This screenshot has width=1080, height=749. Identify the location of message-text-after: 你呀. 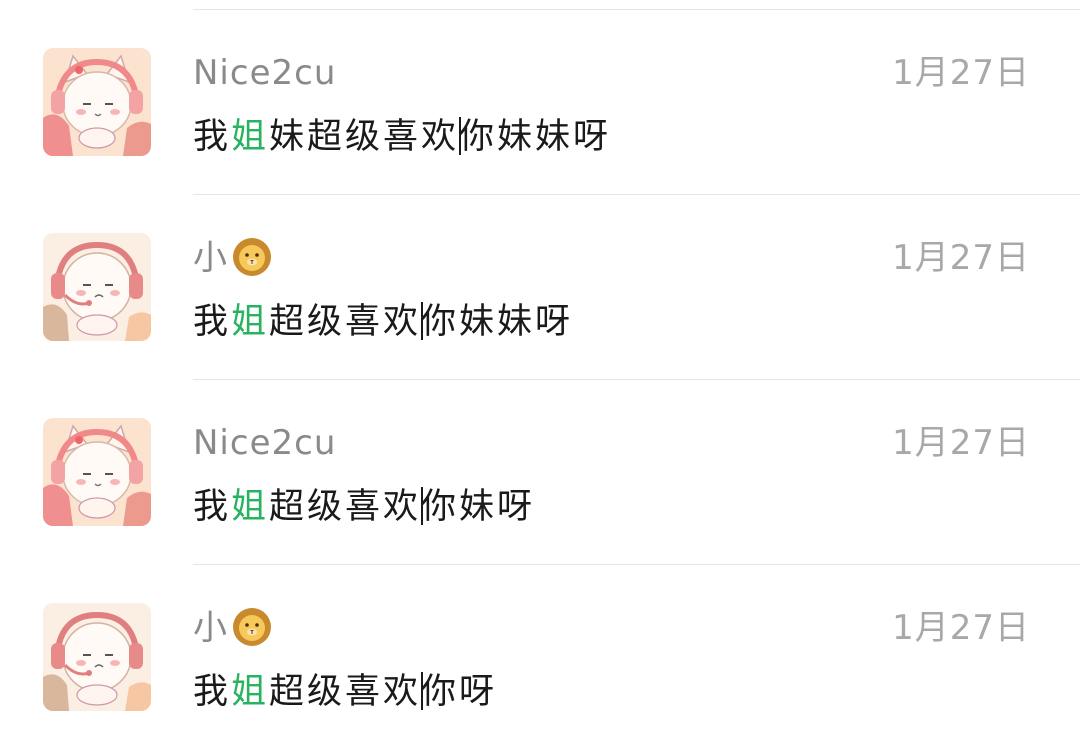
(459, 692).